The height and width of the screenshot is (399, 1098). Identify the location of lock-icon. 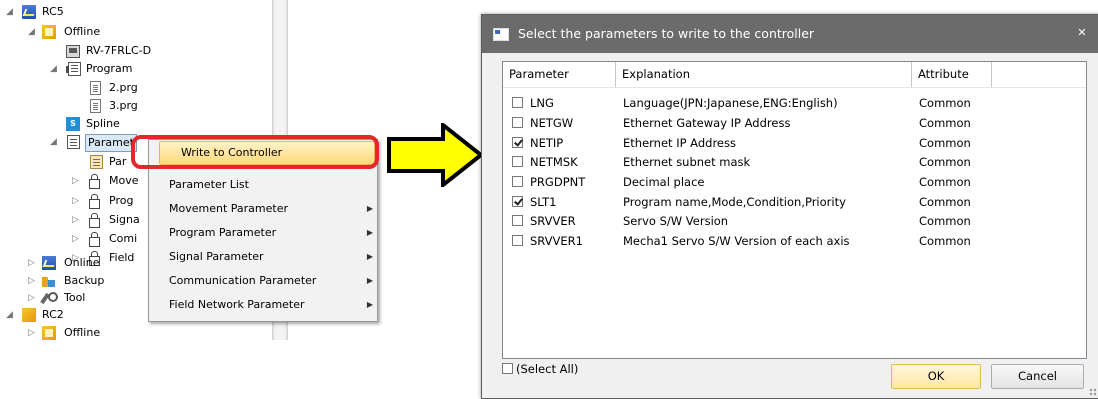
(94, 181).